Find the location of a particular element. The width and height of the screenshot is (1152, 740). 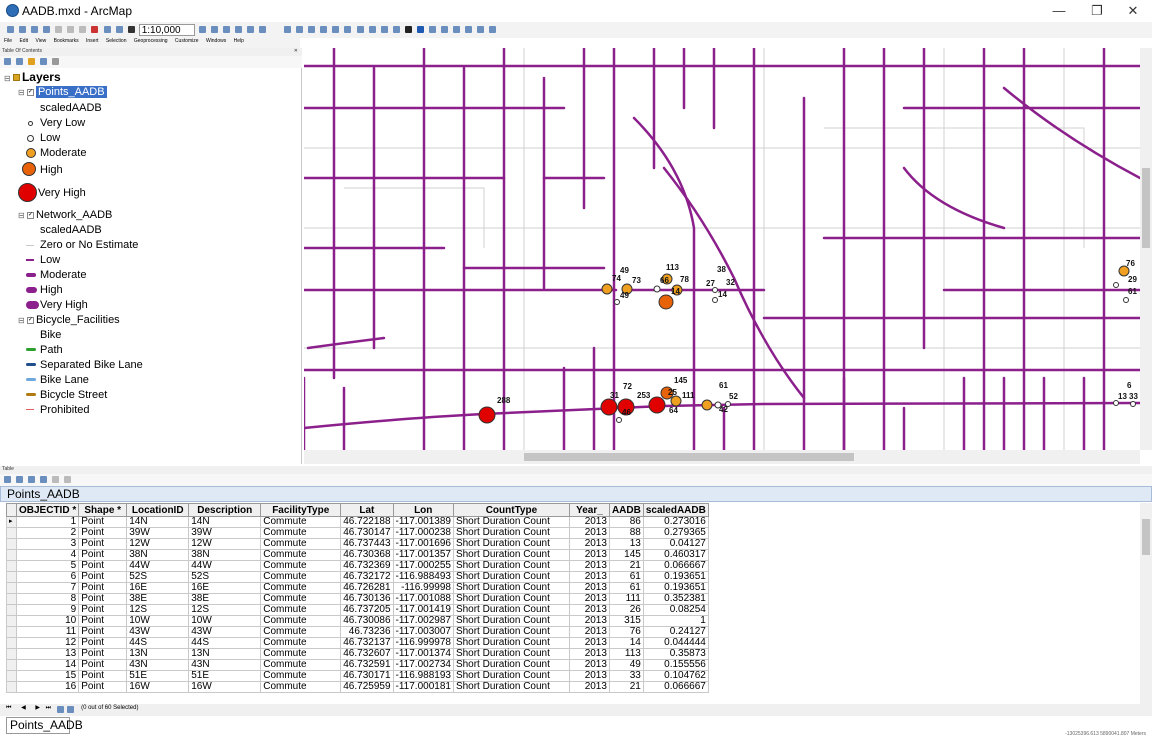

table-cell: 46.732172 is located at coordinates (367, 577).